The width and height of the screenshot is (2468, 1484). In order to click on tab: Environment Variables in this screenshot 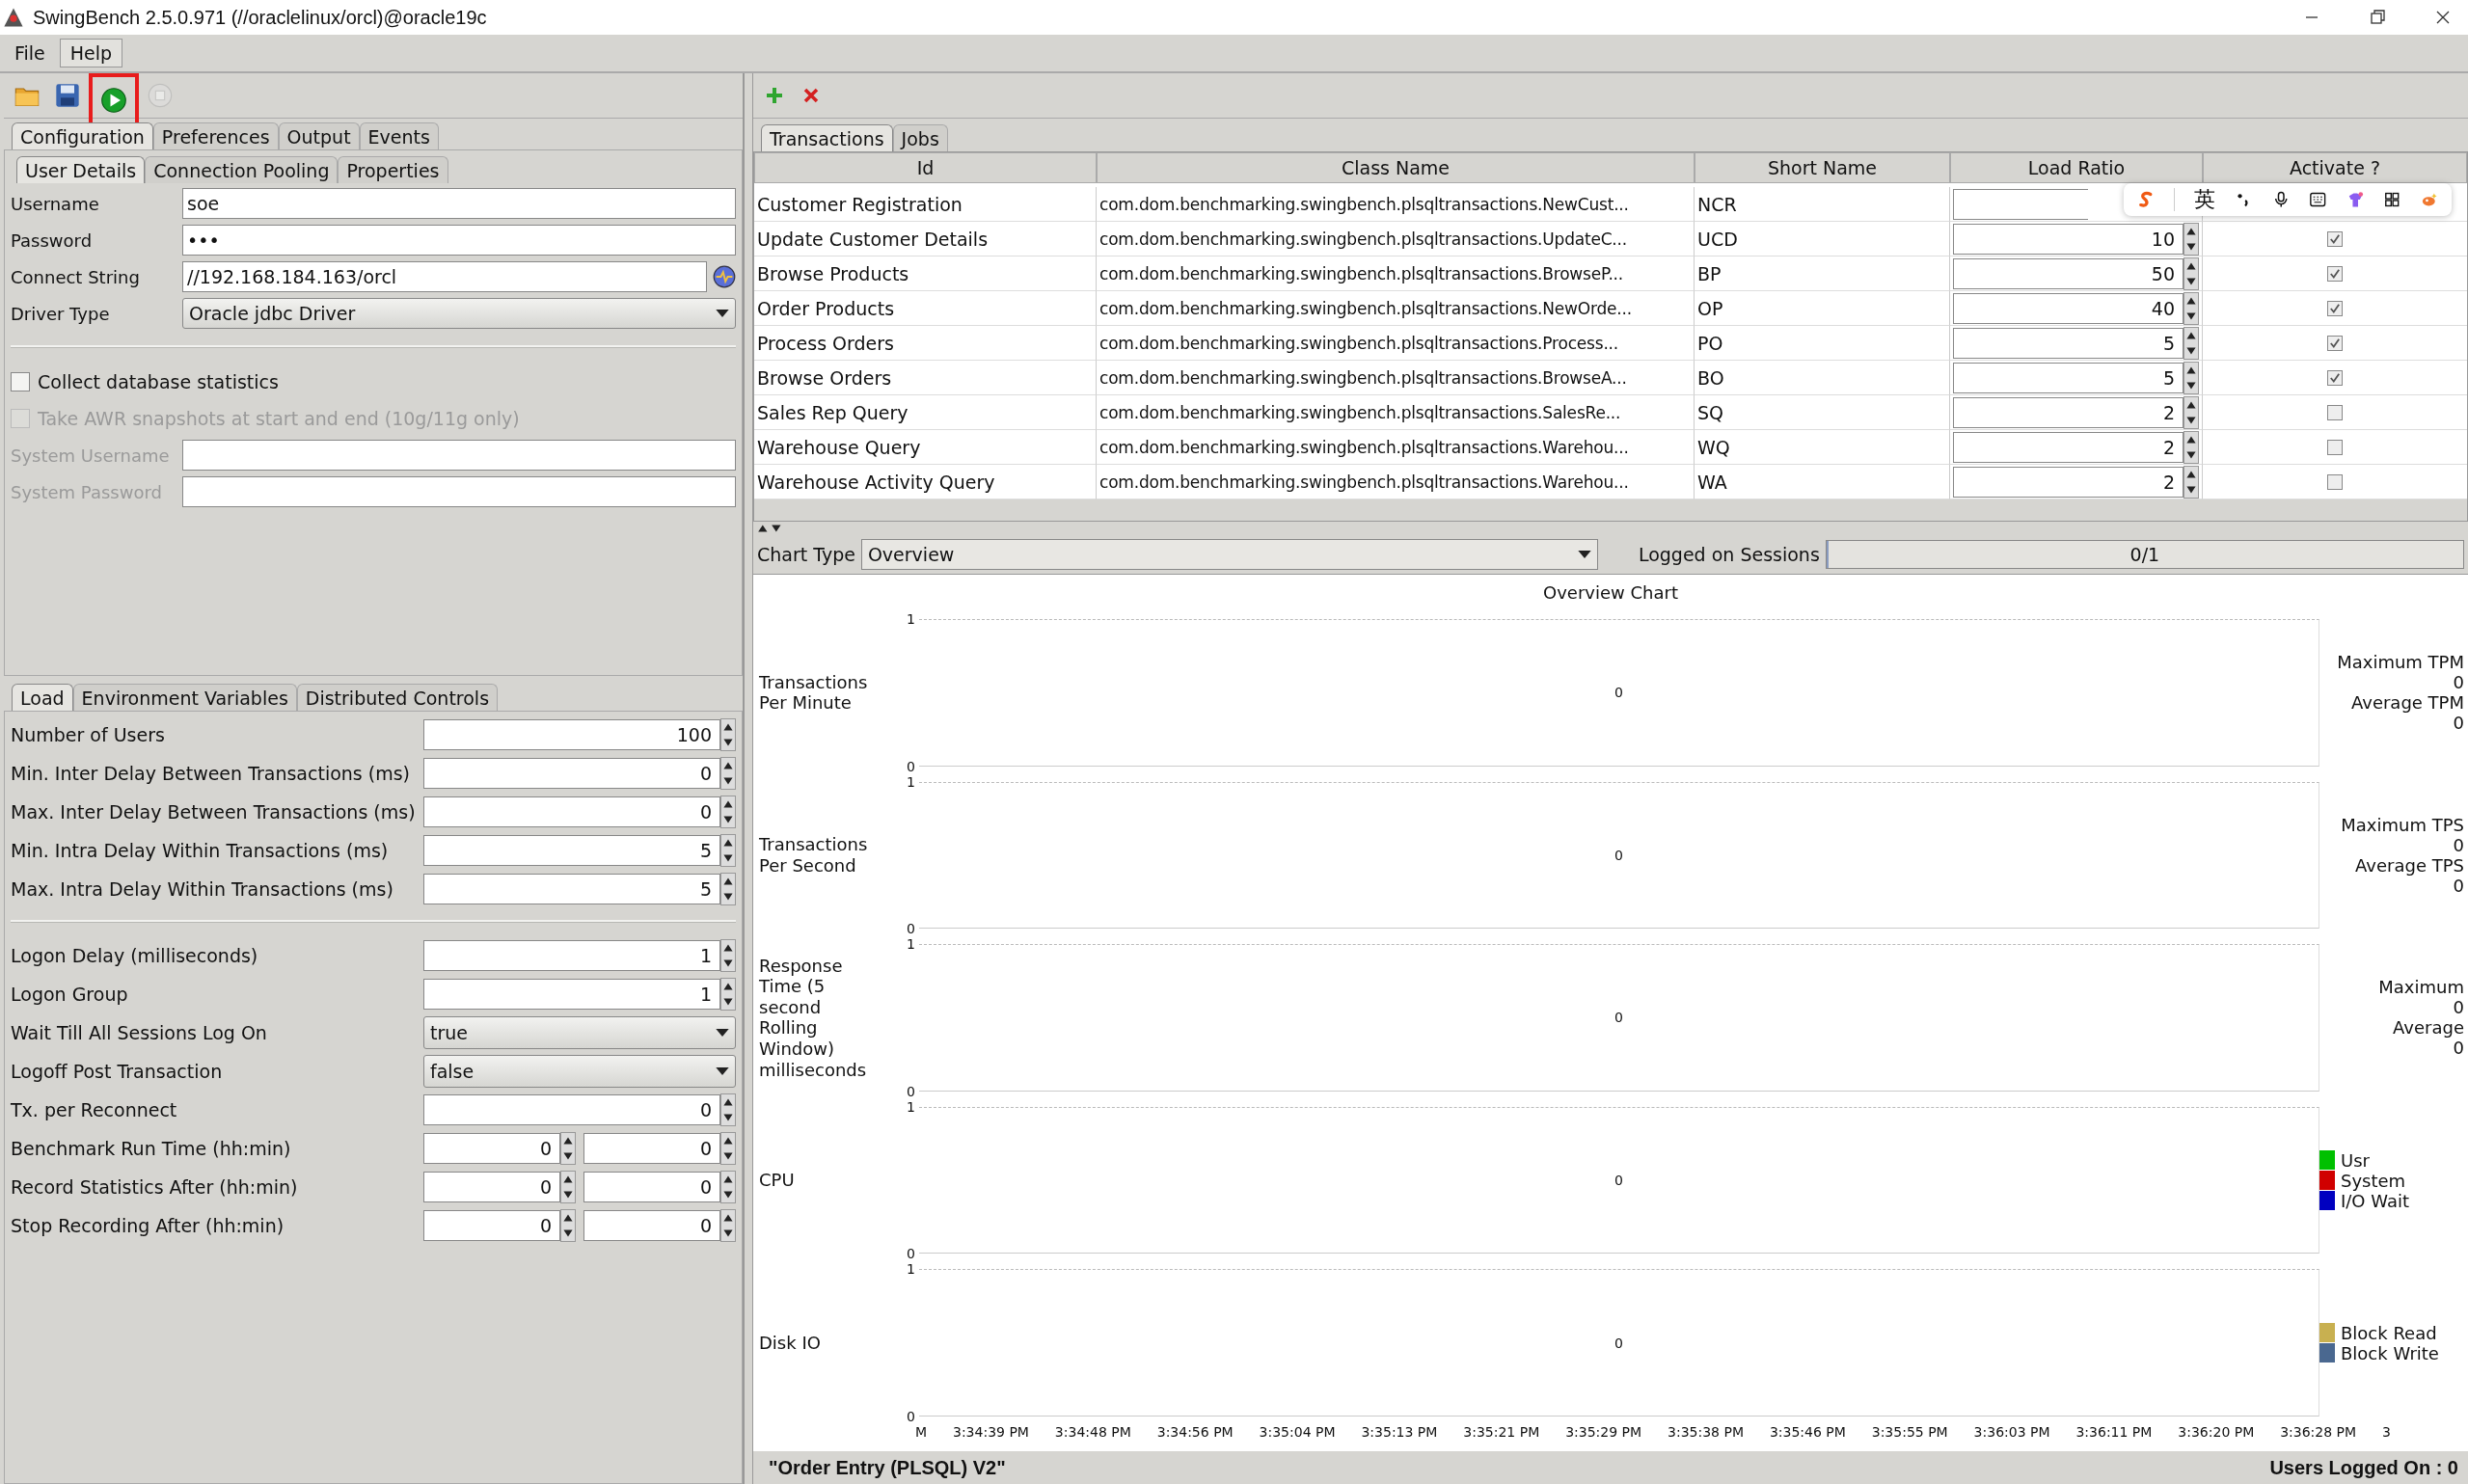, I will do `click(184, 697)`.